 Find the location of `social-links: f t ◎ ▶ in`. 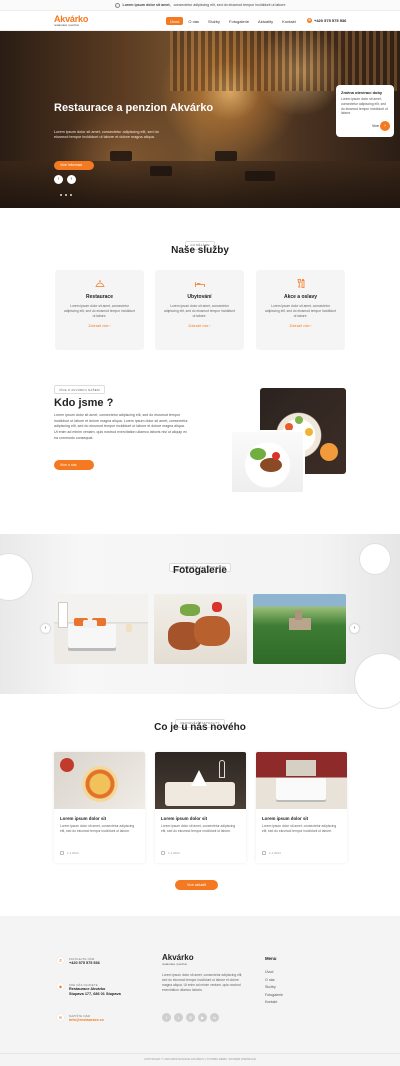

social-links: f t ◎ ▶ in is located at coordinates (190, 1017).